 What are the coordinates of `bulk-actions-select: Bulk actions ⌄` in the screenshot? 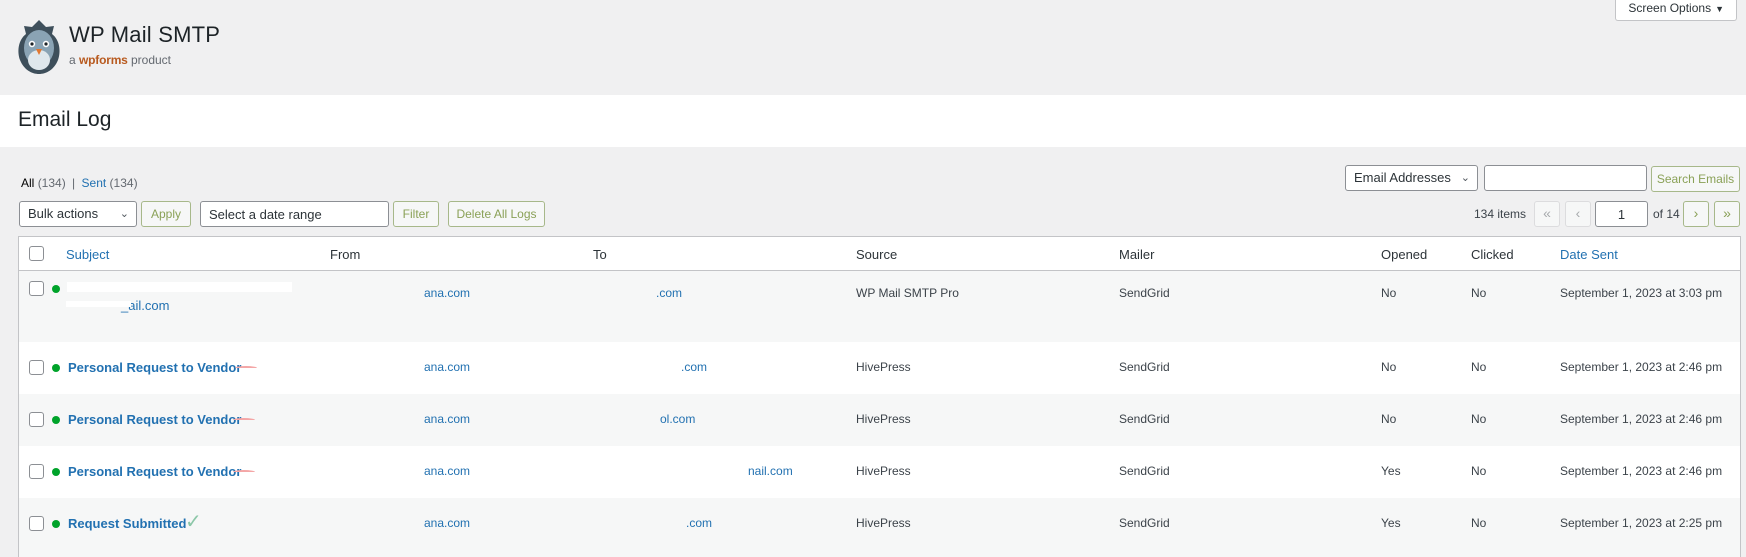 It's located at (78, 214).